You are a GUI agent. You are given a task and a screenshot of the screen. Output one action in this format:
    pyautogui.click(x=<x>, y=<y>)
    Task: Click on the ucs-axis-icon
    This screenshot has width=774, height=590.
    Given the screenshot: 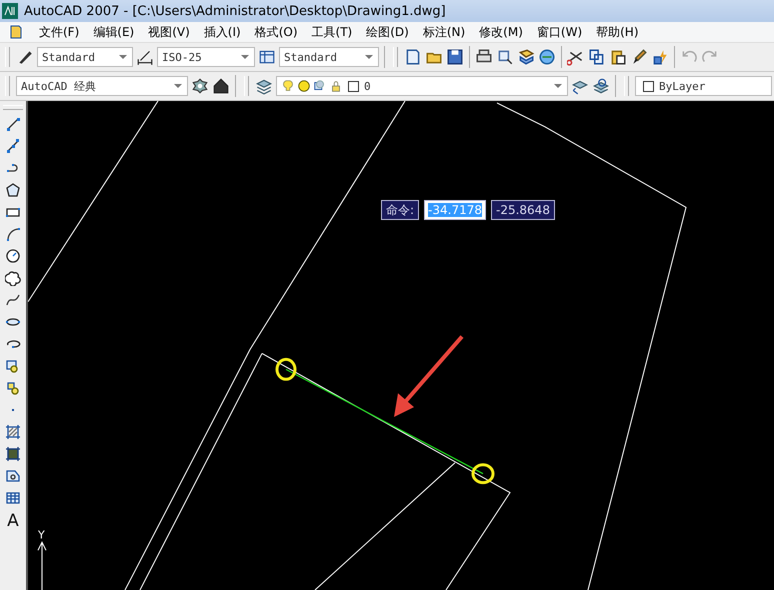 What is the action you would take?
    pyautogui.click(x=42, y=565)
    